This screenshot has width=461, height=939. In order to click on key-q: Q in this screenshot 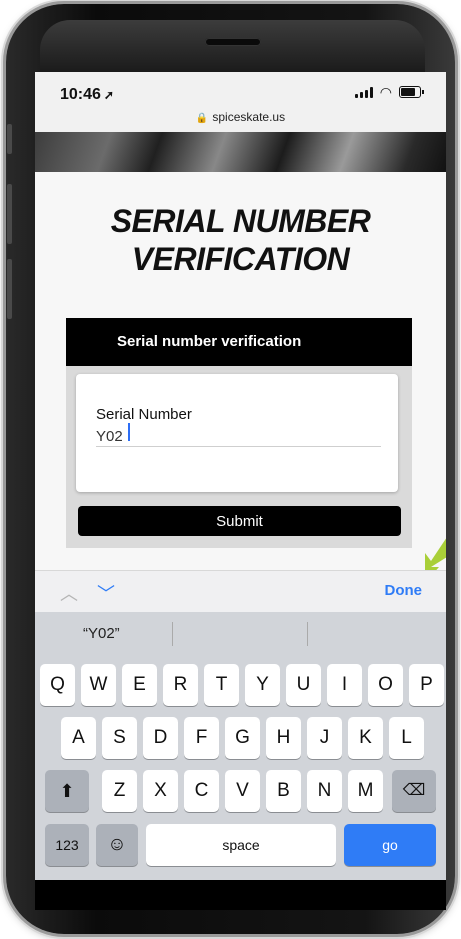, I will do `click(57, 685)`.